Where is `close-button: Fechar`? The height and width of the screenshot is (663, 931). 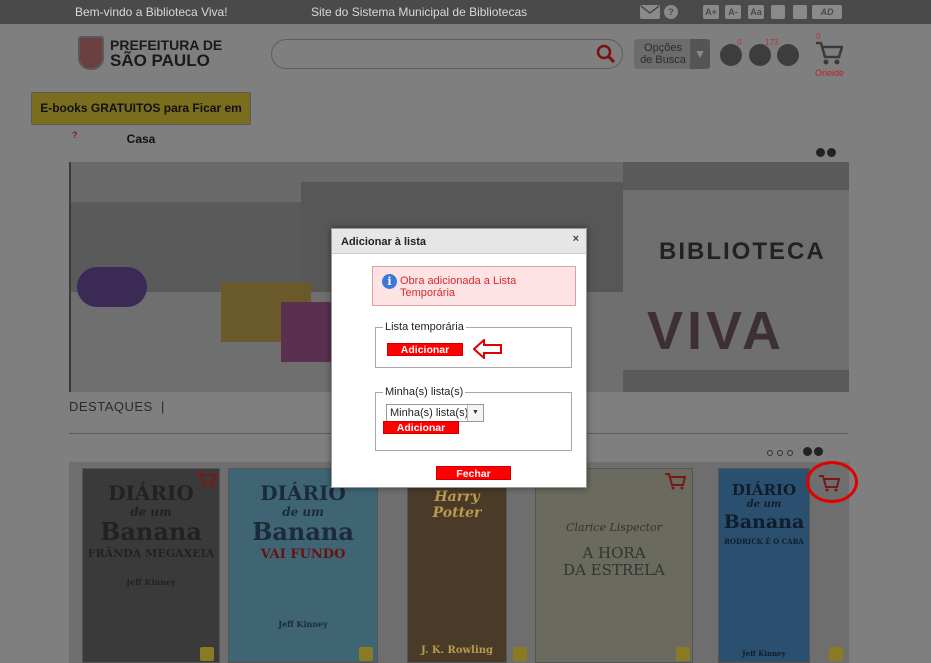
close-button: Fechar is located at coordinates (473, 473).